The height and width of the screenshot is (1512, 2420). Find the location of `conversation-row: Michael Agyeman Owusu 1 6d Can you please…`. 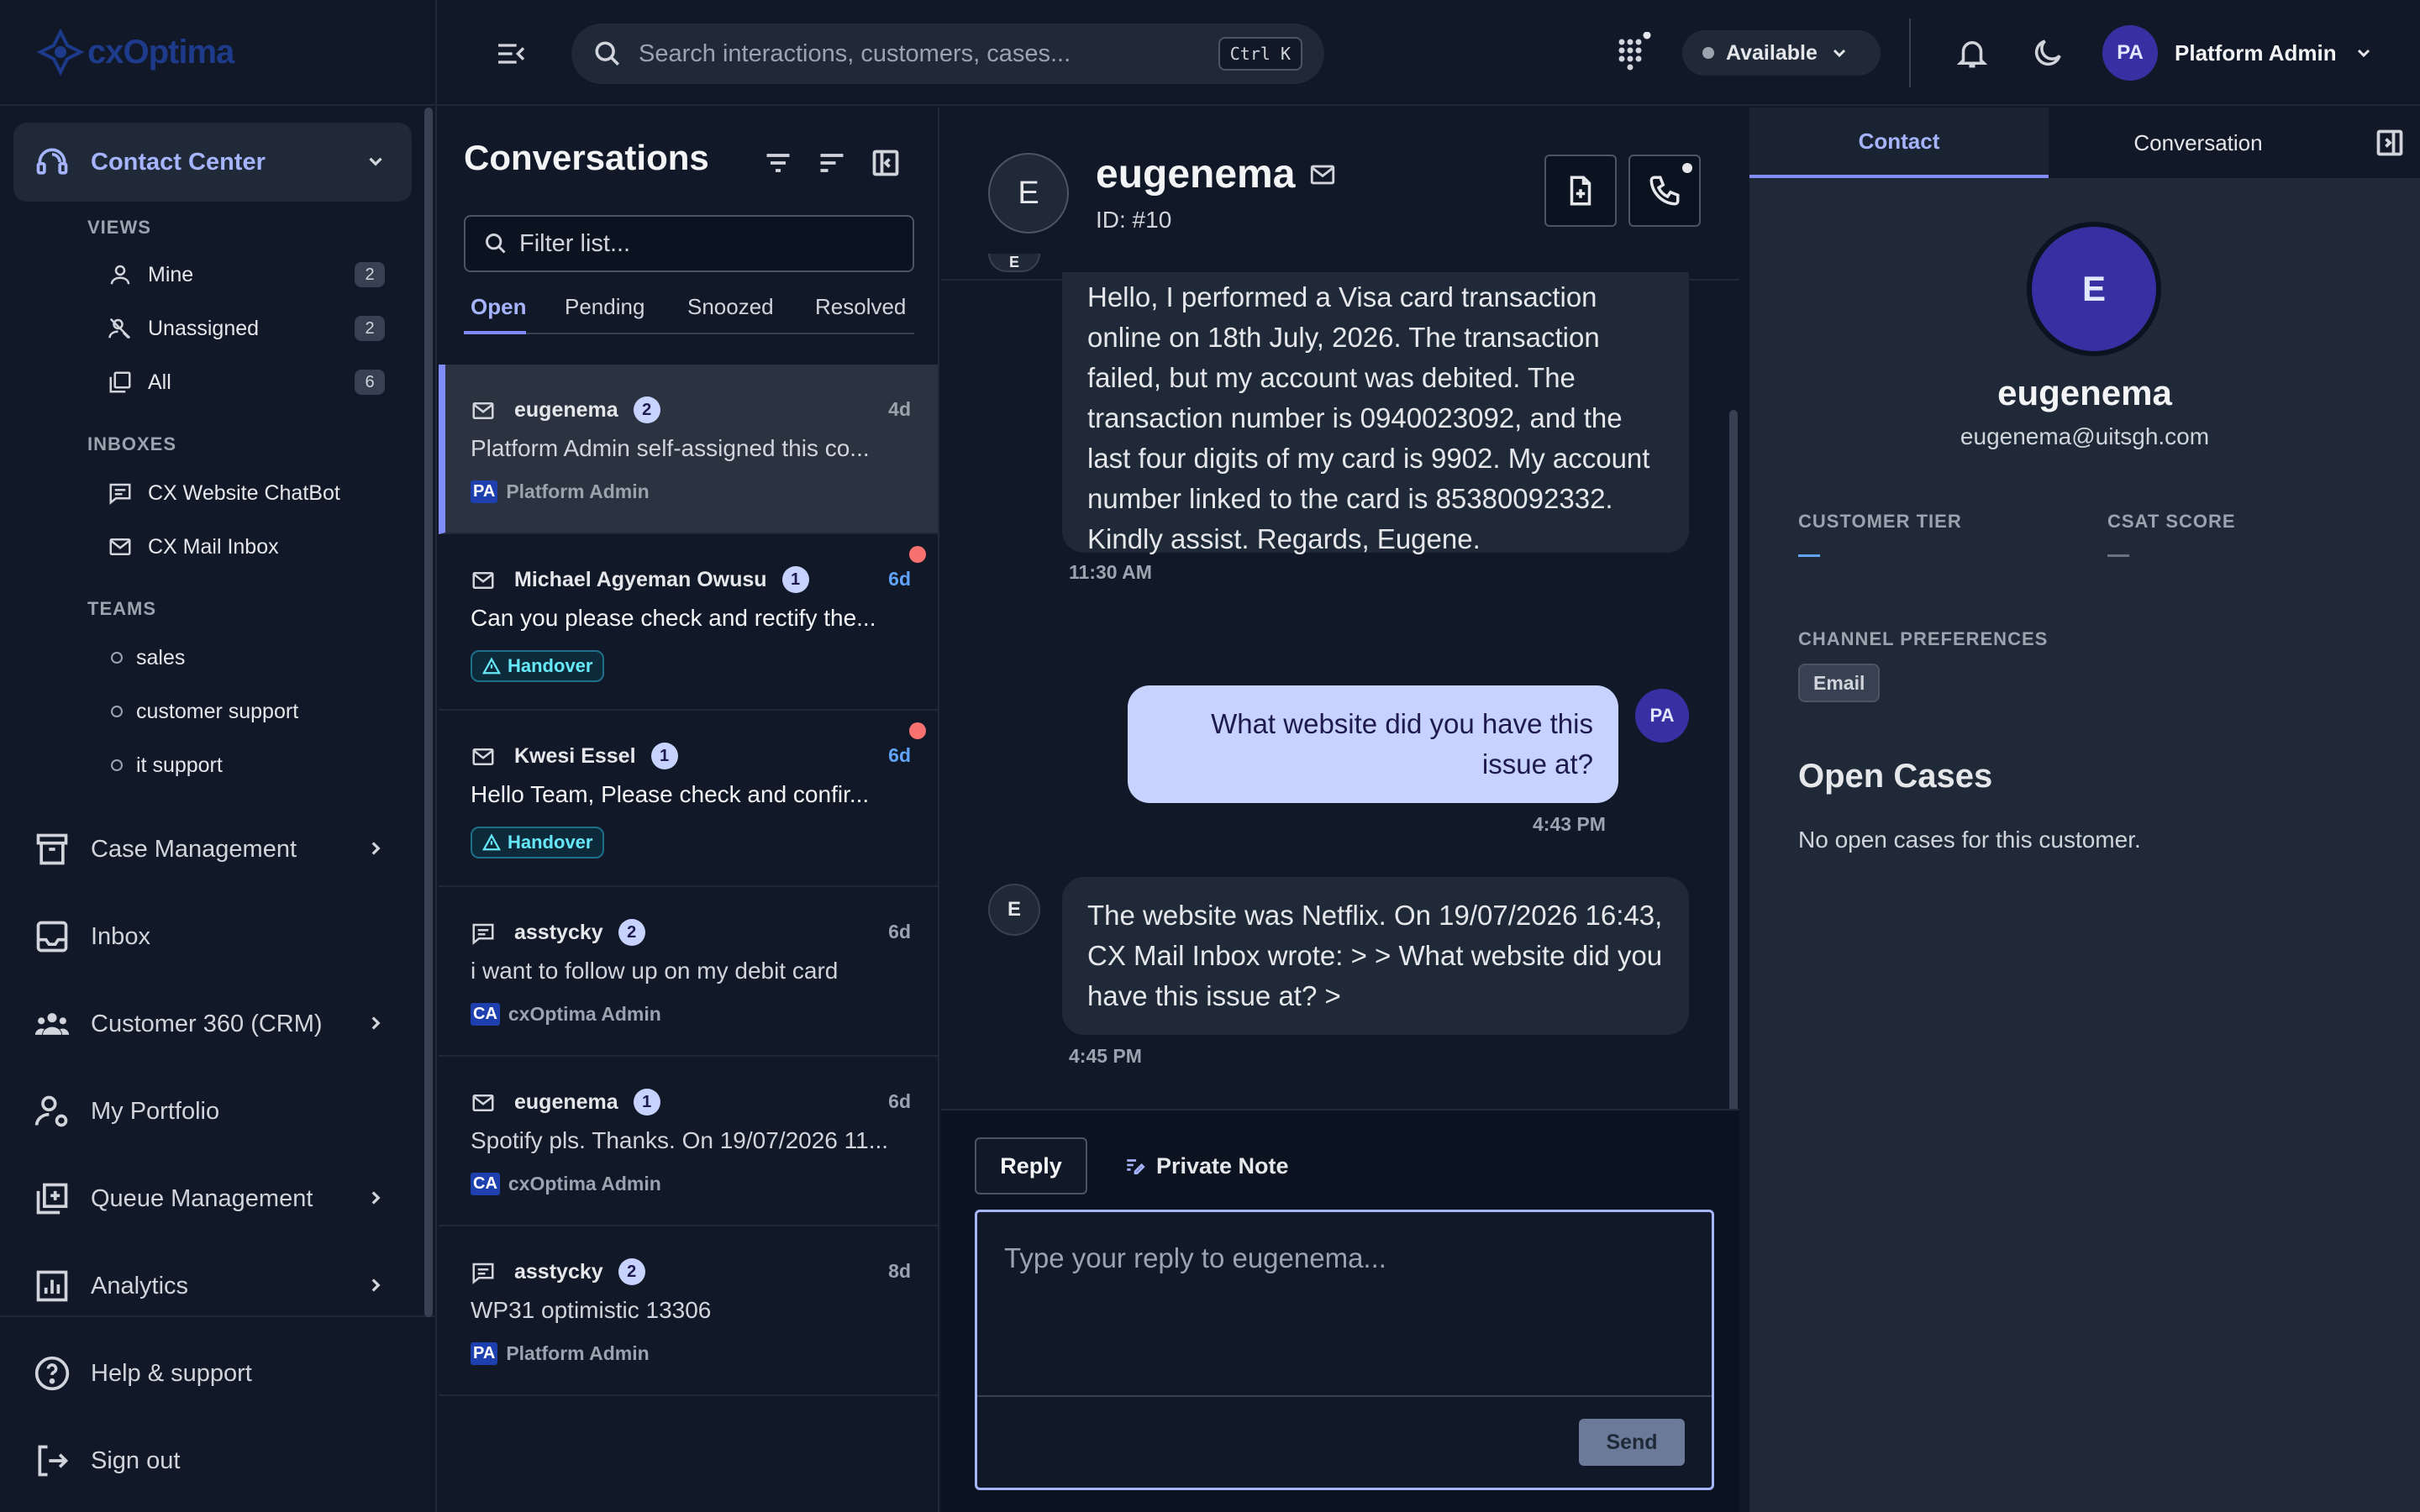

conversation-row: Michael Agyeman Owusu 1 6d Can you please… is located at coordinates (688, 622).